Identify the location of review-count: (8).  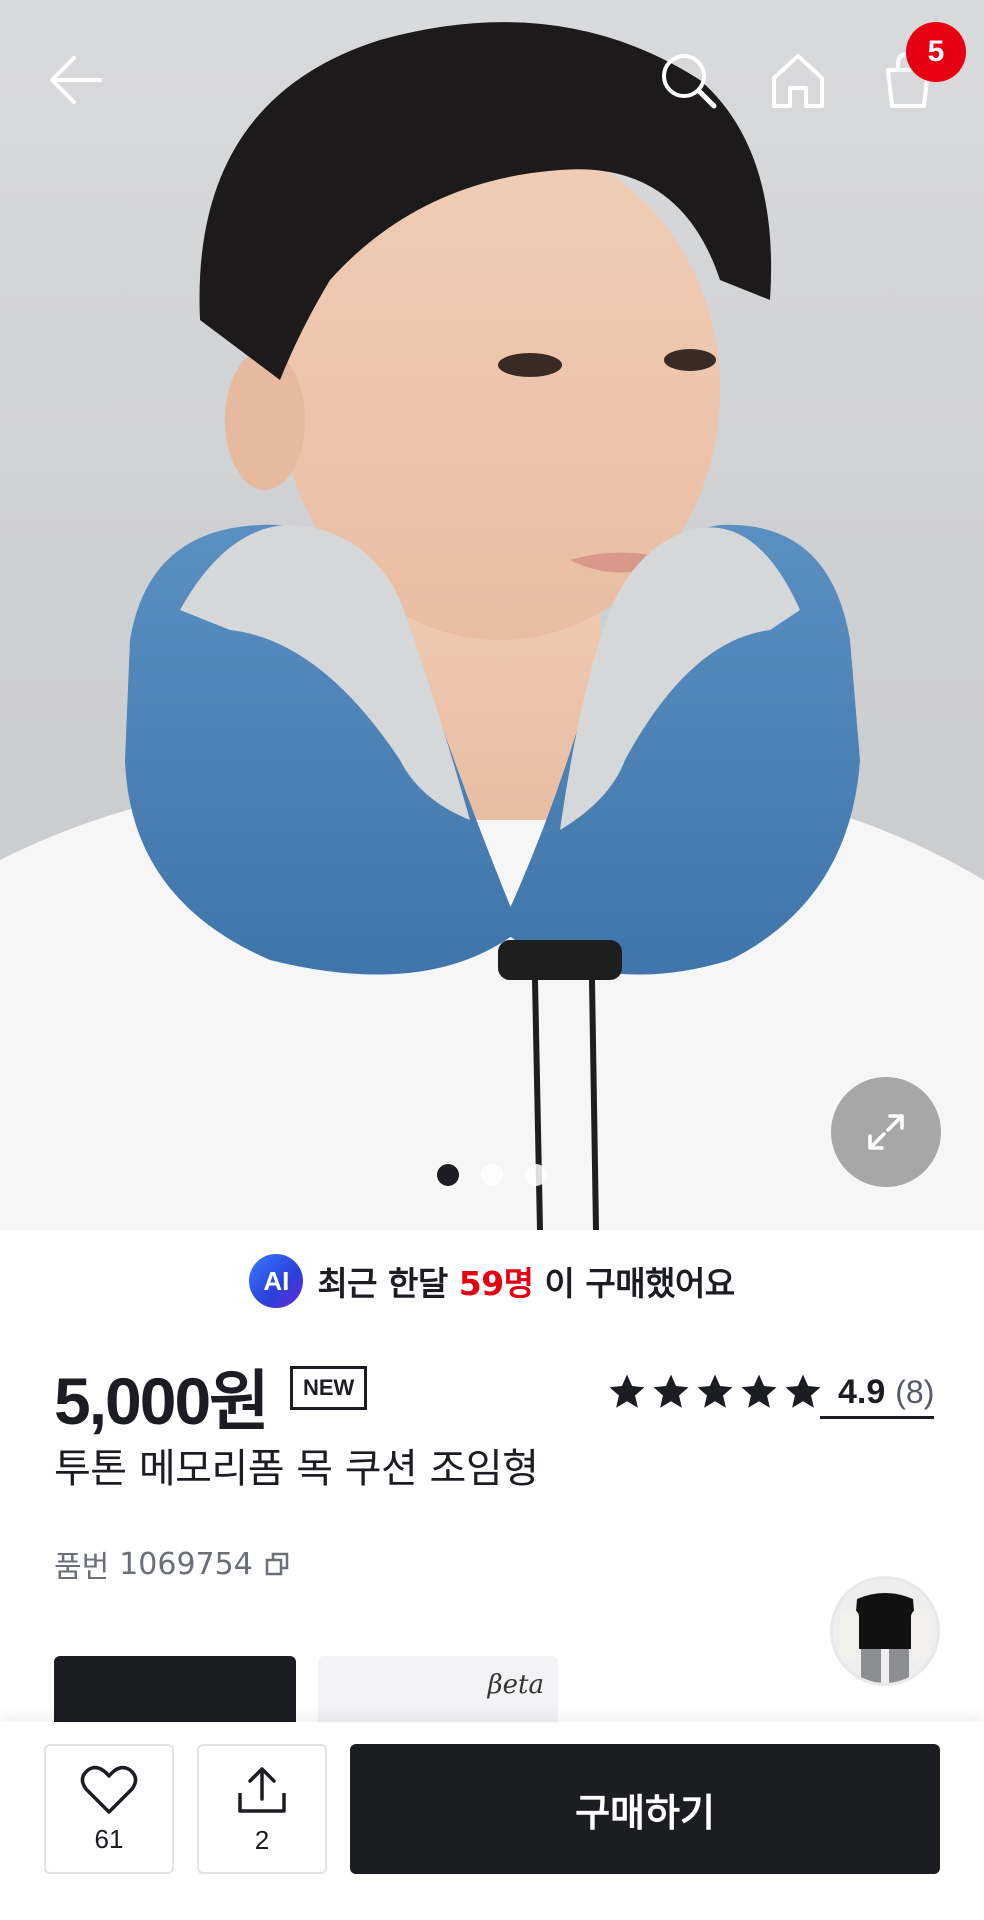
(915, 1391).